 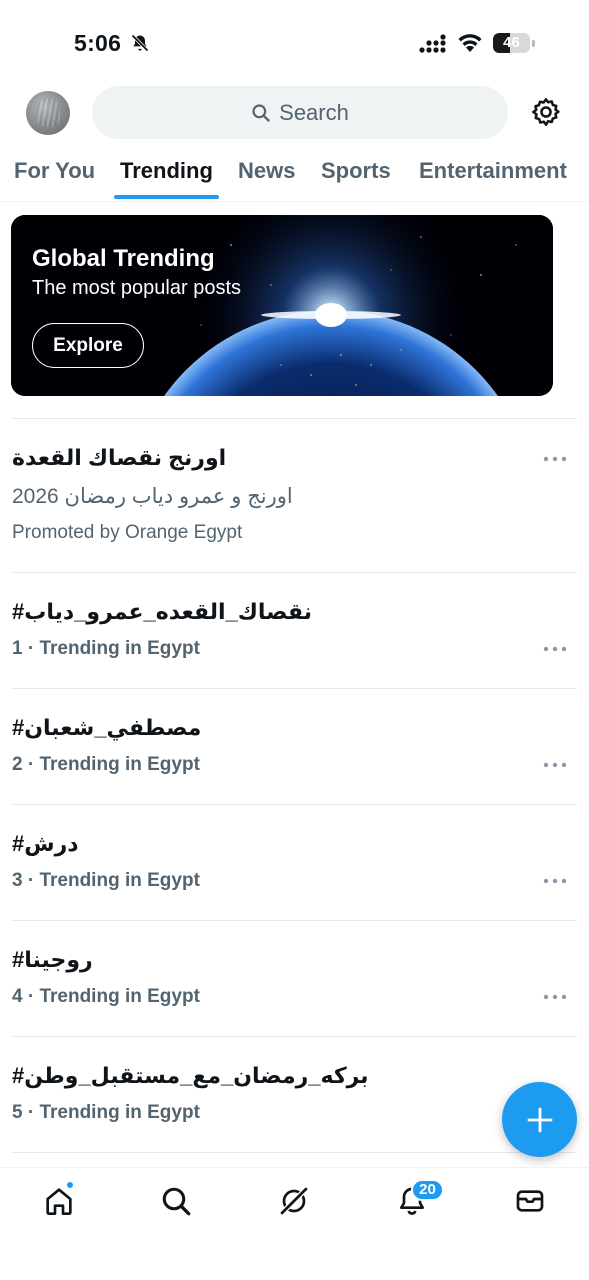 What do you see at coordinates (107, 727) in the screenshot?
I see `trend-title: #مصطفي_شعبان` at bounding box center [107, 727].